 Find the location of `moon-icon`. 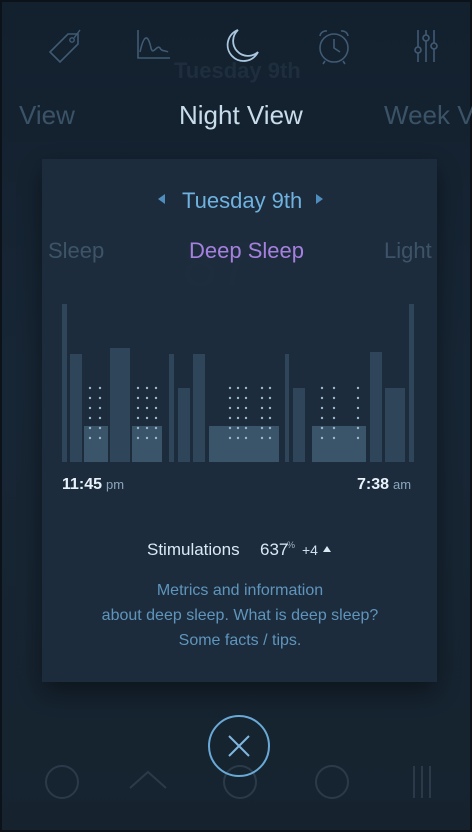

moon-icon is located at coordinates (242, 46).